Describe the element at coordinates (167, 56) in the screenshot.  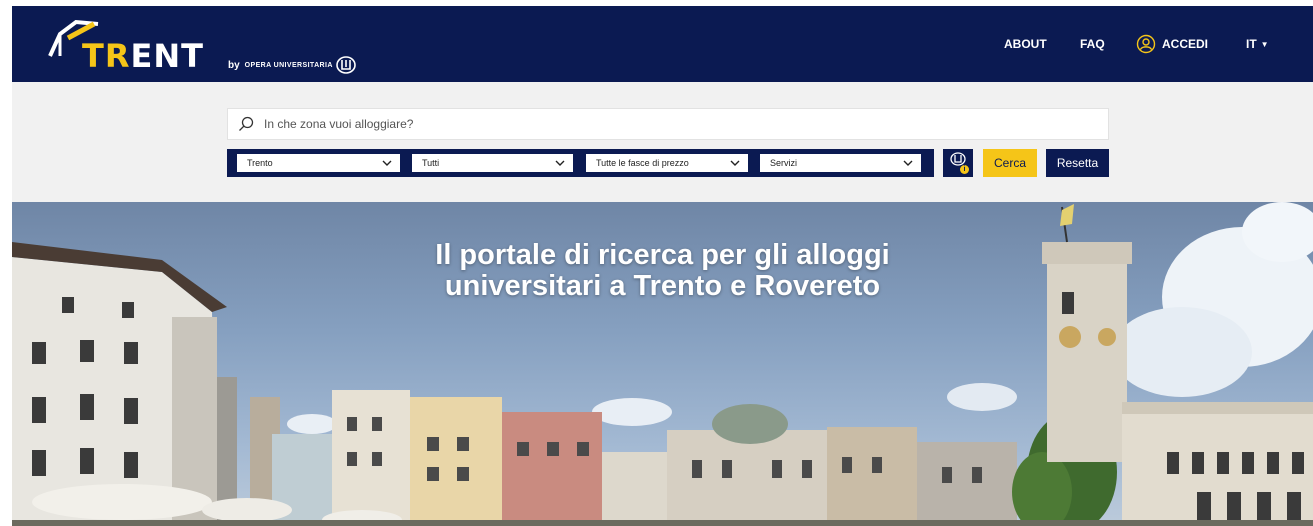
I see `logo-rest: ENT` at that location.